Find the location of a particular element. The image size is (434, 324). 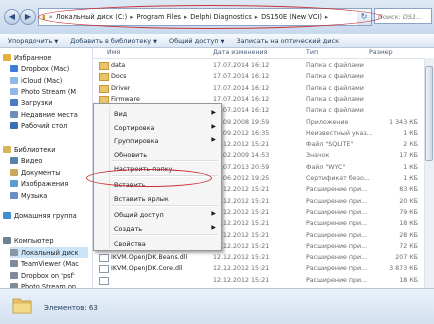

cell-name: Driver is located at coordinates (121, 88).